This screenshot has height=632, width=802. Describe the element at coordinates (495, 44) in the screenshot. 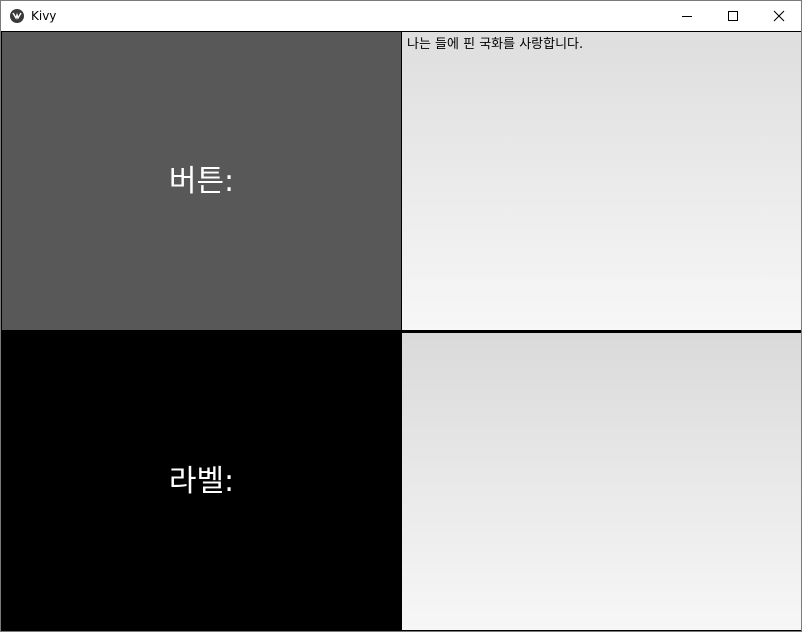

I see `text-input-1-value: 나는 들에 핀 국화를 사랑합니다.` at that location.